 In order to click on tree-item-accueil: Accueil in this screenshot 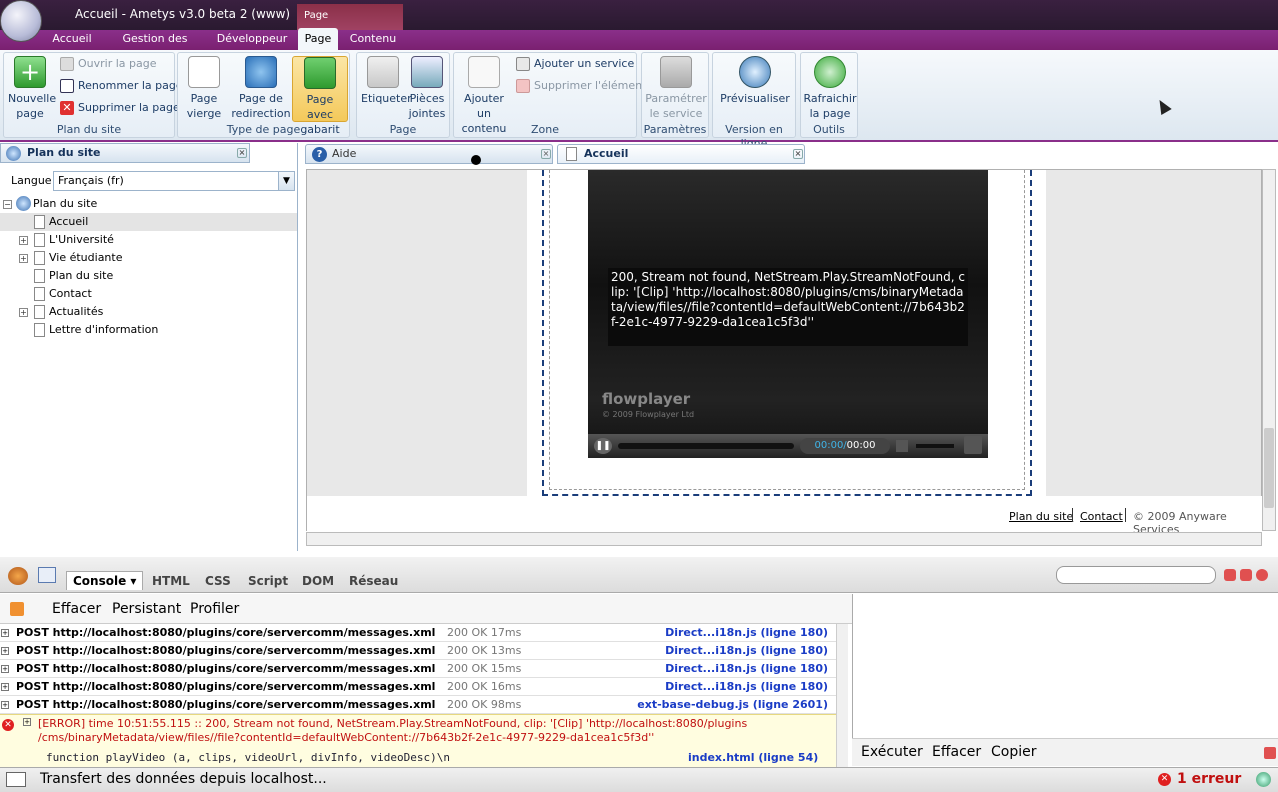, I will do `click(148, 222)`.